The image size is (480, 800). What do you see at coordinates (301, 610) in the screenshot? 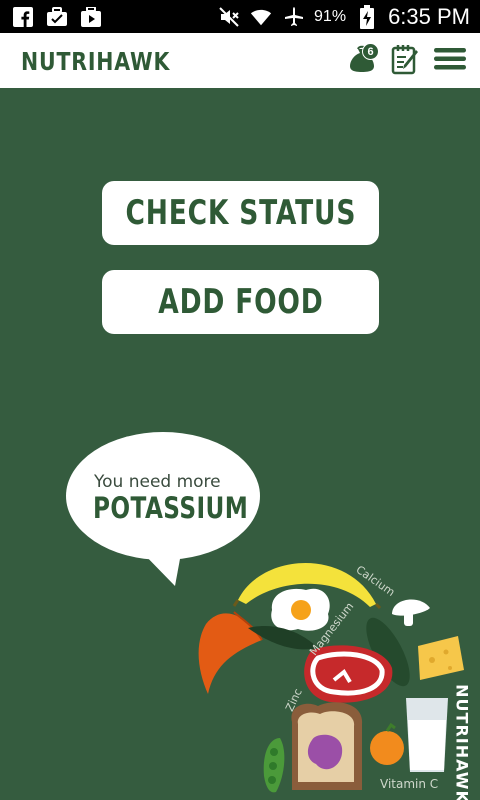
I see `egg-yolk` at bounding box center [301, 610].